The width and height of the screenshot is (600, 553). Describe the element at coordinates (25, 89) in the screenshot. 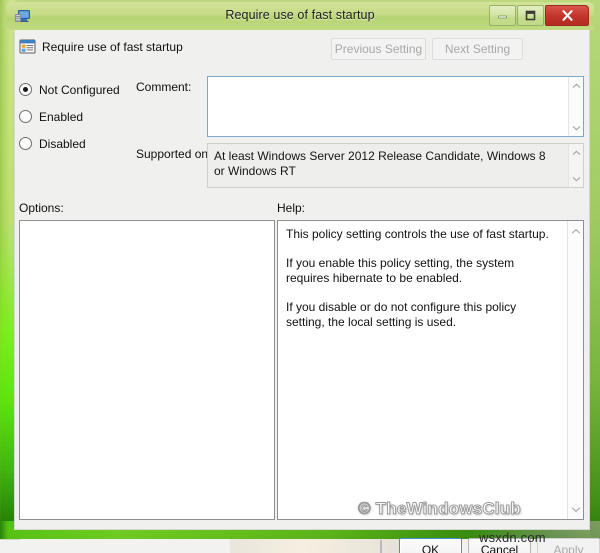

I see `radio-mark-not-configured` at that location.